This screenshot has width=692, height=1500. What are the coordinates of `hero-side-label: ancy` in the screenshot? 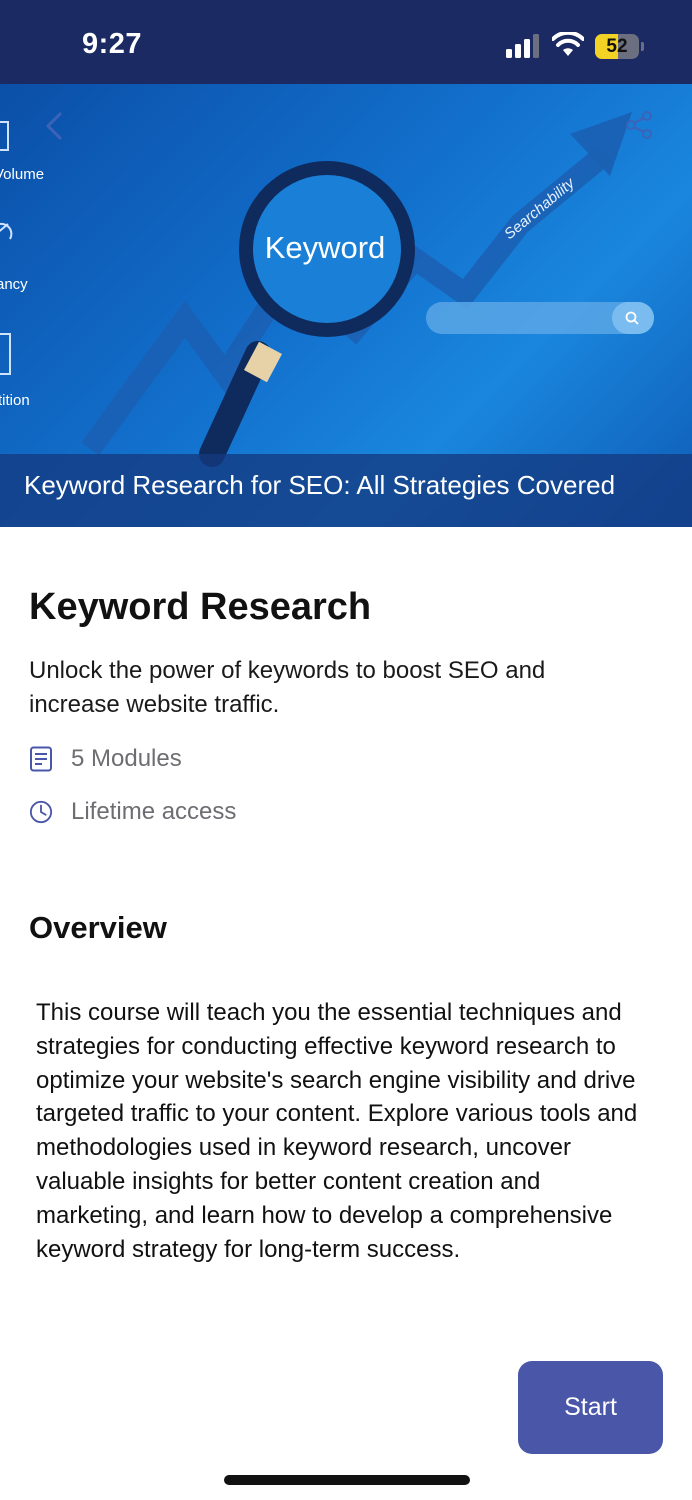 It's located at (14, 284).